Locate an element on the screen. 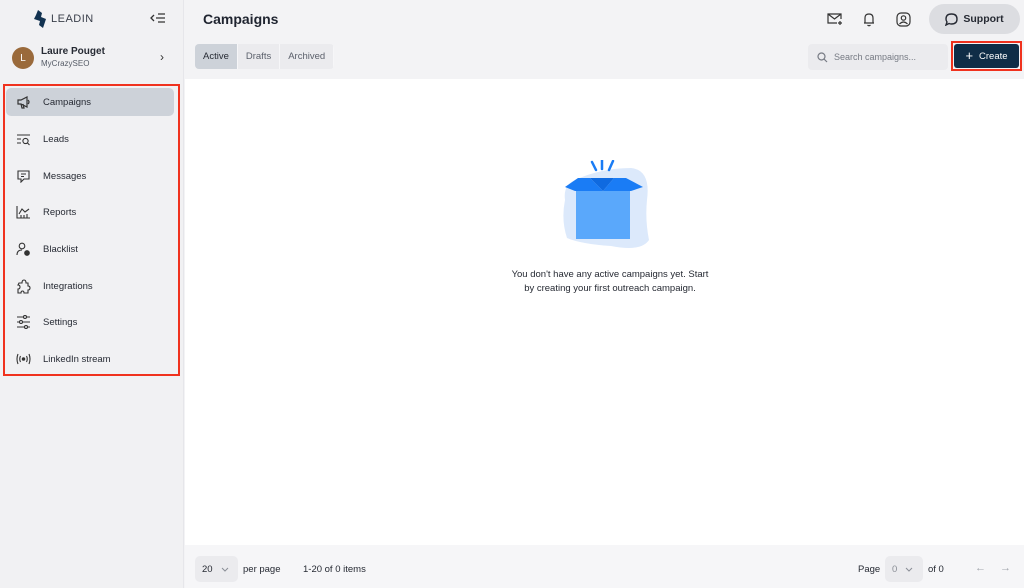  user-name: Laure Pouget is located at coordinates (73, 51).